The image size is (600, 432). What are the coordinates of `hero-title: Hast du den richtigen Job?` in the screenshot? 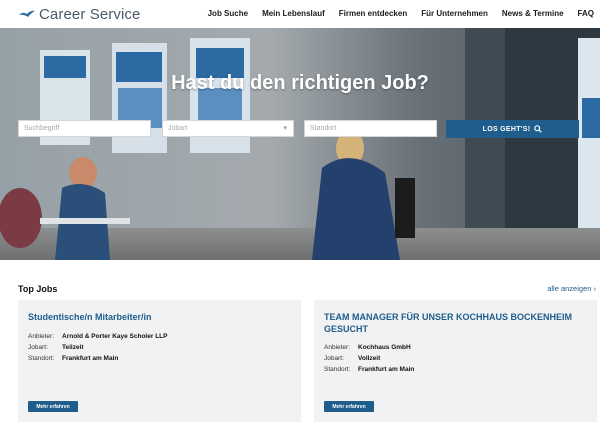 It's located at (300, 83).